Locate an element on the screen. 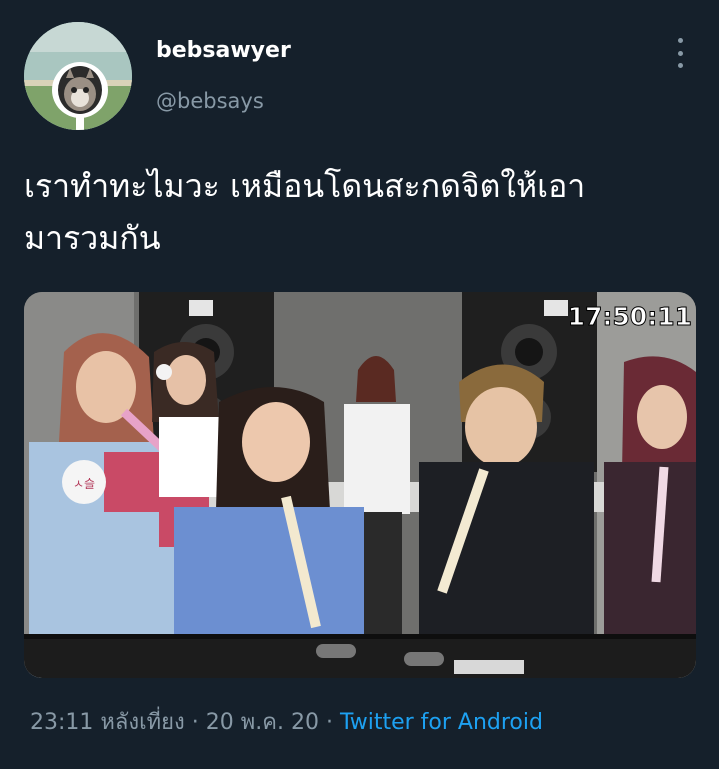  tweet-date: 20 พ.ค. 20 is located at coordinates (262, 722).